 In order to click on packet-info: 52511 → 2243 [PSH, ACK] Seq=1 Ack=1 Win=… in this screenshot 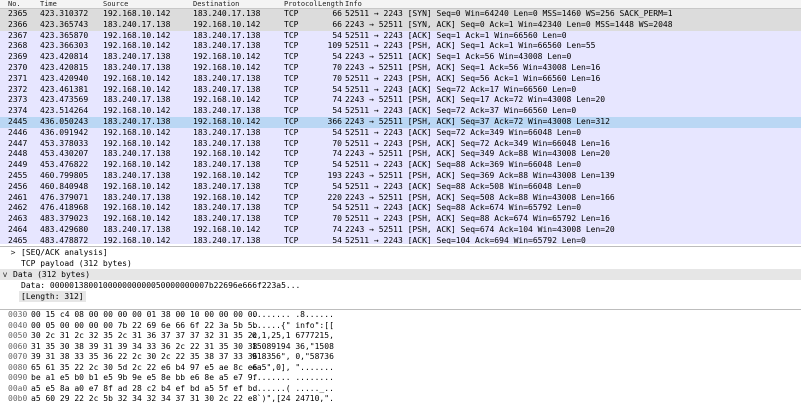, I will do `click(470, 46)`.